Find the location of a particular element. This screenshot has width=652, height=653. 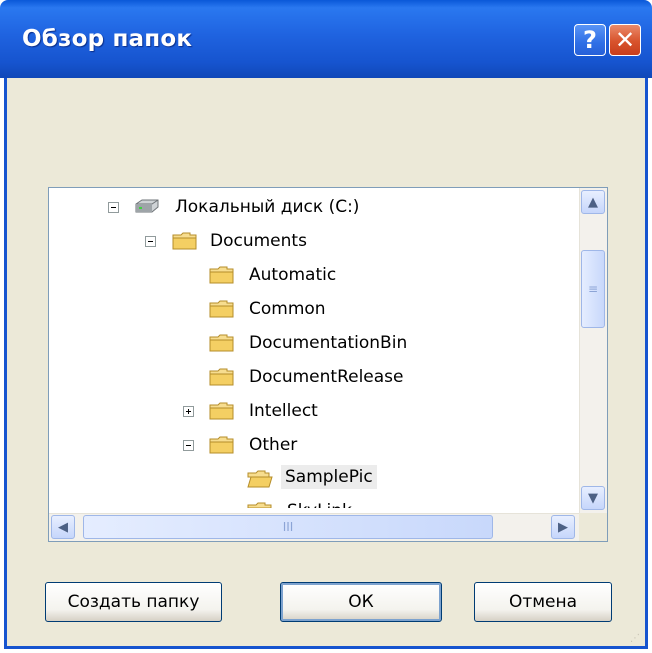

expand-icon is located at coordinates (188, 411).